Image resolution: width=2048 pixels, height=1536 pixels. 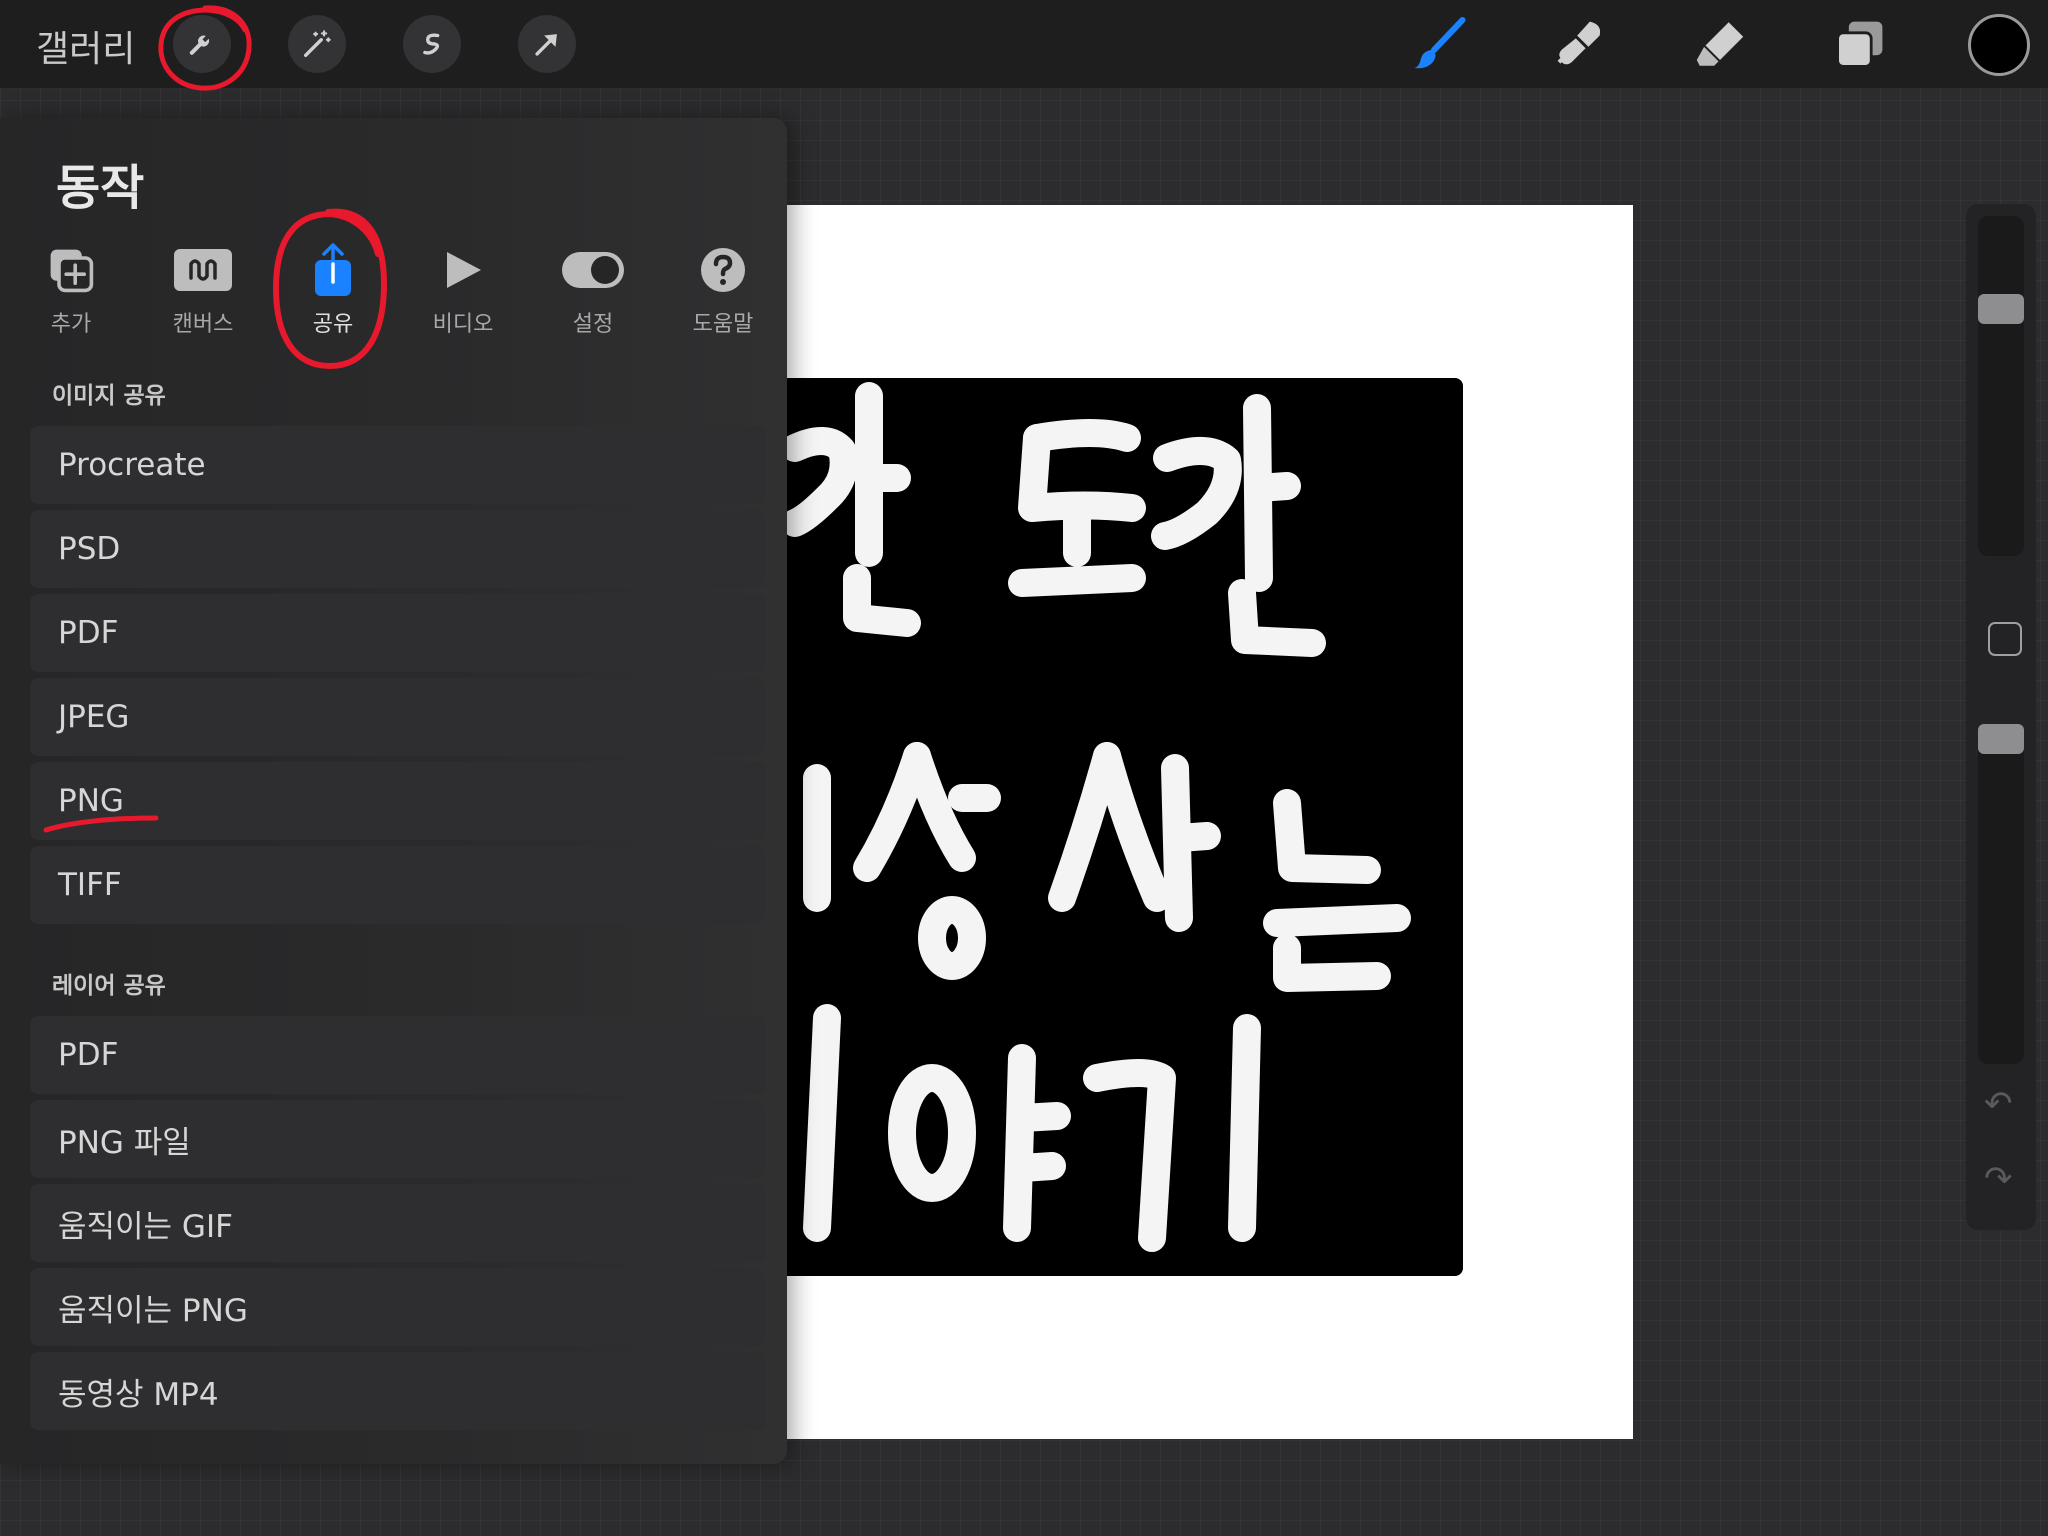 What do you see at coordinates (723, 324) in the screenshot?
I see `tab-label: 도움말` at bounding box center [723, 324].